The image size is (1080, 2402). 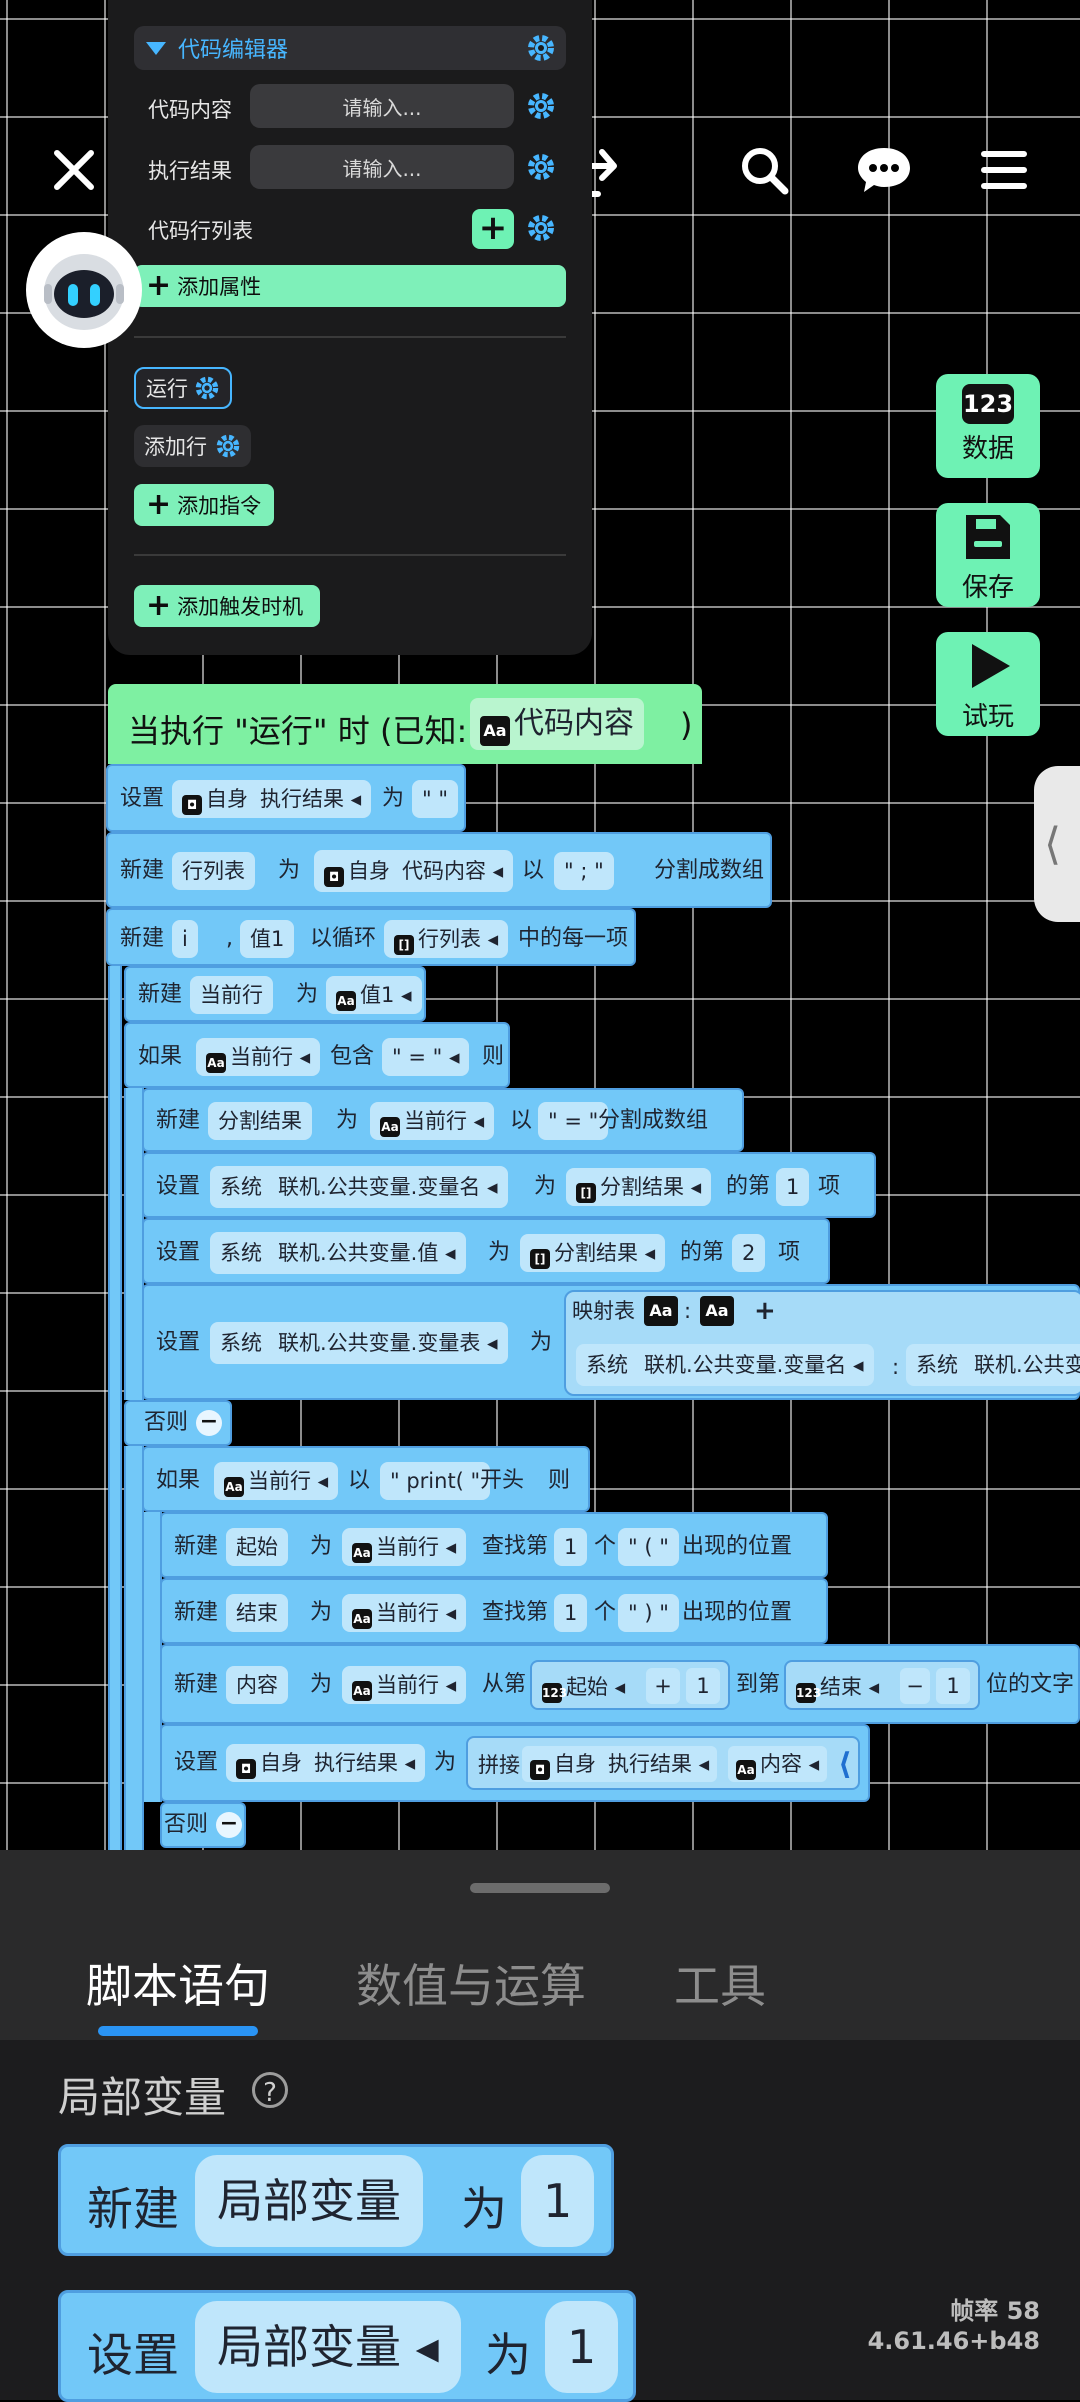 I want to click on content-slot: Aa 内容 ◂, so click(x=778, y=1764).